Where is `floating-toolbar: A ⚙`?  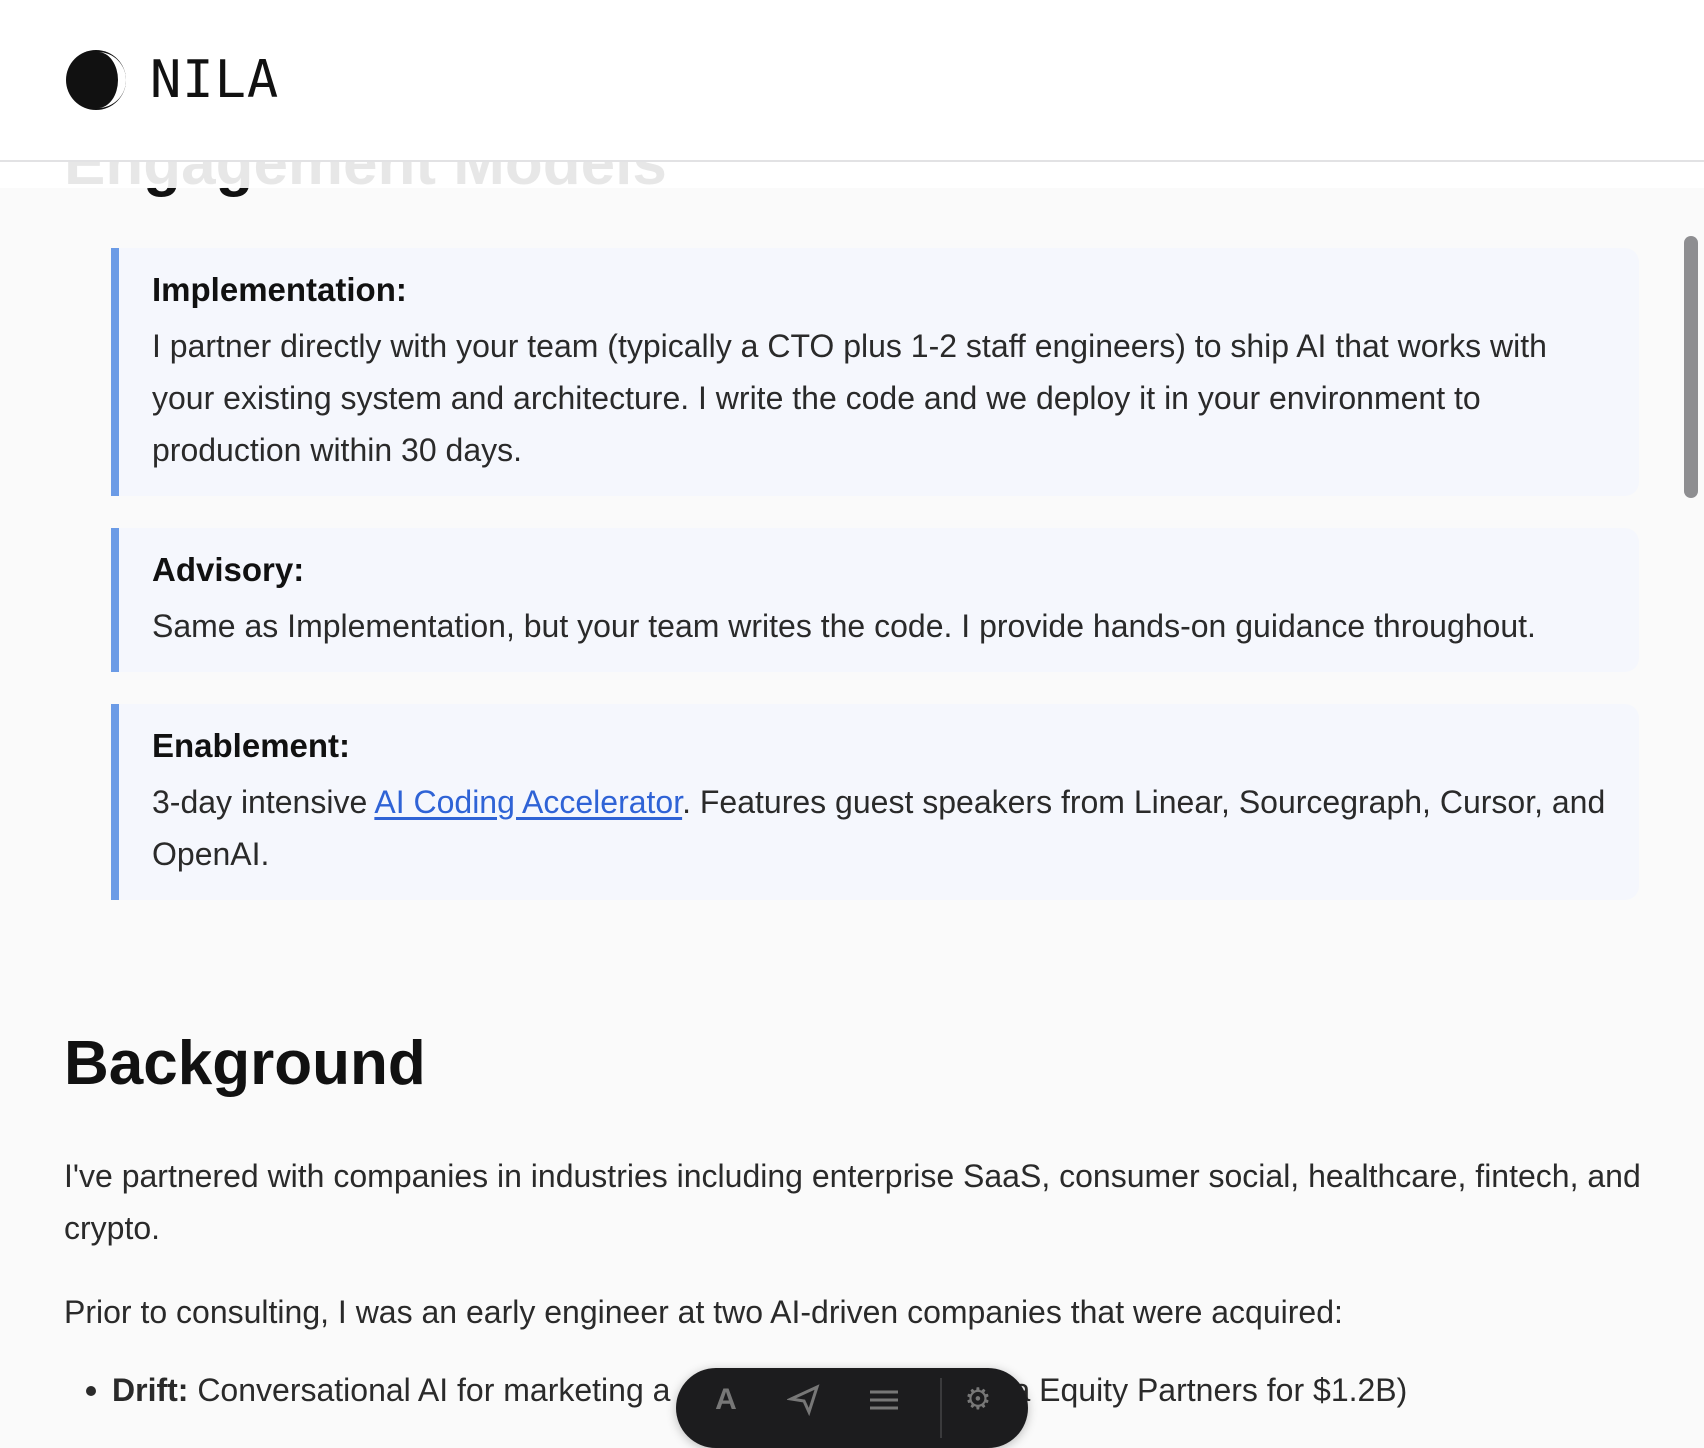 floating-toolbar: A ⚙ is located at coordinates (852, 1408).